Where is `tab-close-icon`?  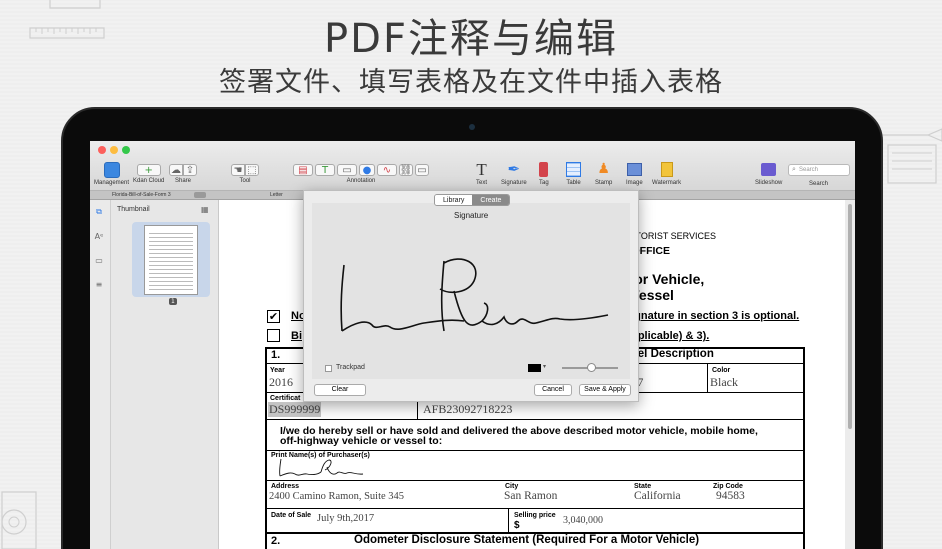
tab-close-icon is located at coordinates (200, 195).